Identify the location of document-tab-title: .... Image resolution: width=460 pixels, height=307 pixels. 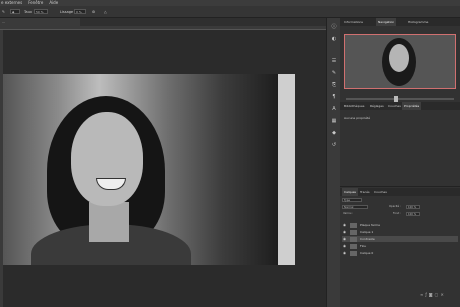
(3, 22).